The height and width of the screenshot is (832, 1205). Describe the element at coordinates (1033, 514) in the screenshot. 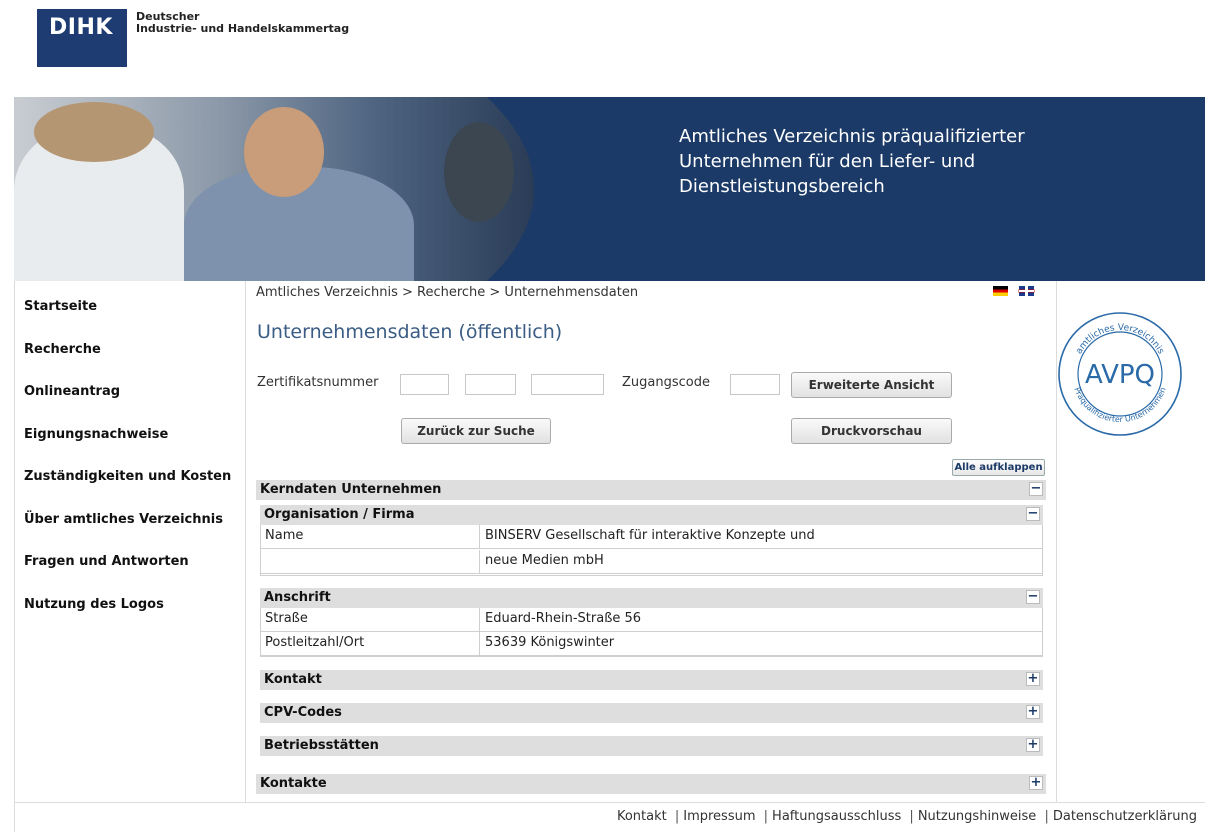

I see `collapse-organisation-icon: −` at that location.